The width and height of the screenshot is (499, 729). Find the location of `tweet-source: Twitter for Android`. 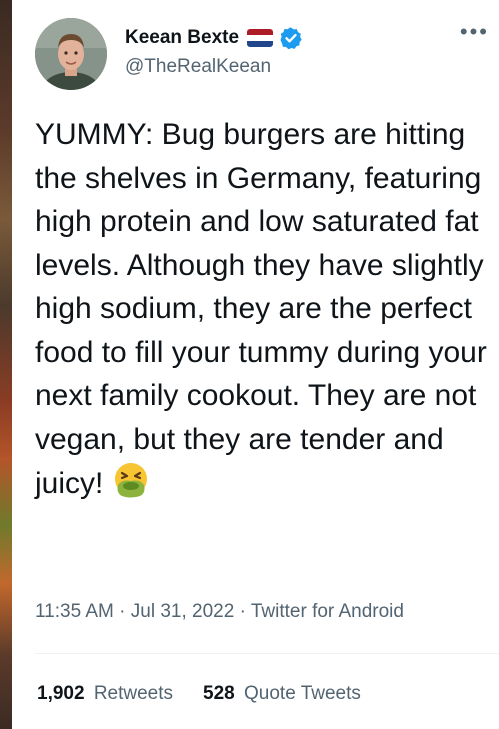

tweet-source: Twitter for Android is located at coordinates (327, 611).